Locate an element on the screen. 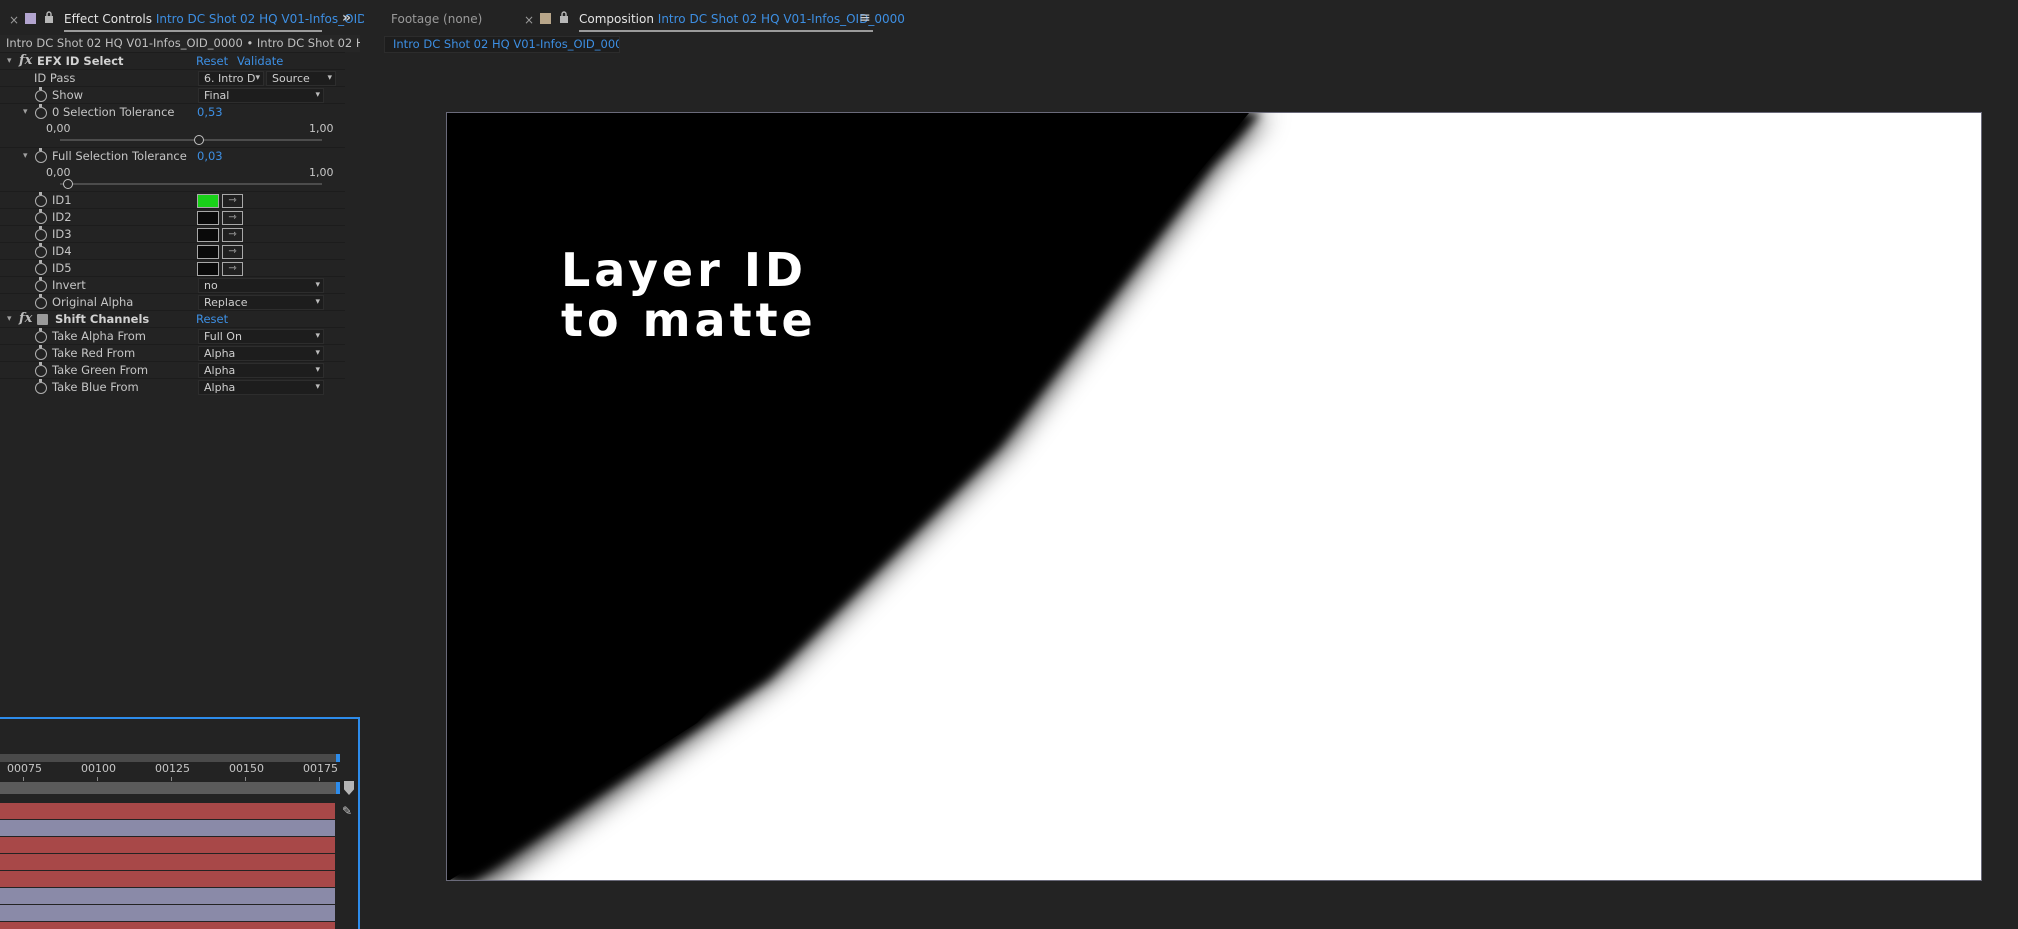  id5-color-swatch is located at coordinates (208, 269).